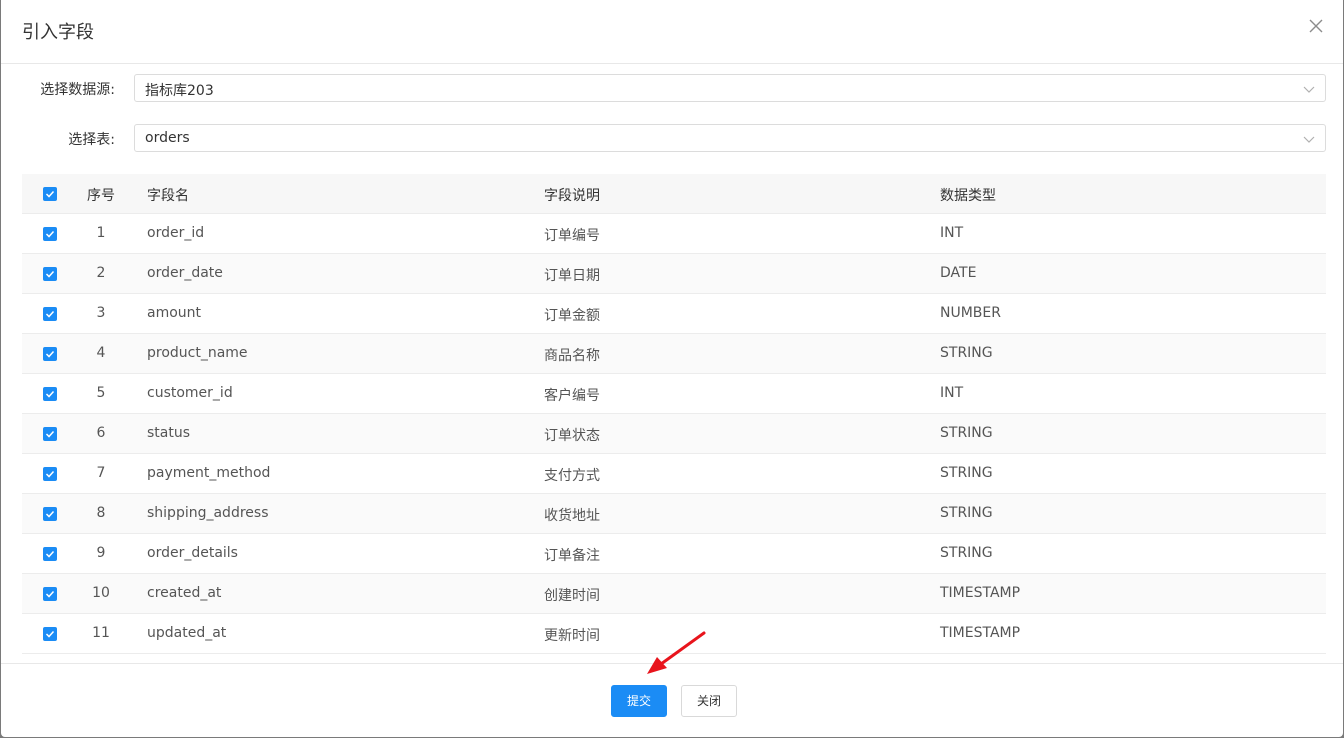 Image resolution: width=1344 pixels, height=738 pixels. What do you see at coordinates (101, 553) in the screenshot?
I see `row-index: 9` at bounding box center [101, 553].